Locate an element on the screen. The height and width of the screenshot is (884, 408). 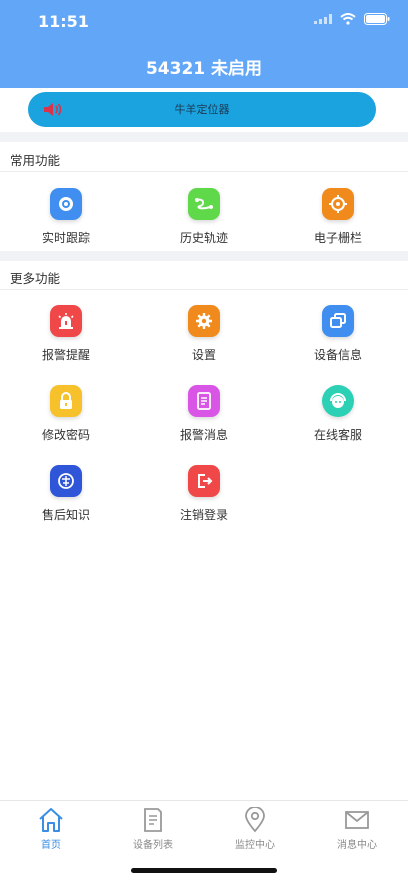
func-change-password: 修改密码 is located at coordinates (66, 415).